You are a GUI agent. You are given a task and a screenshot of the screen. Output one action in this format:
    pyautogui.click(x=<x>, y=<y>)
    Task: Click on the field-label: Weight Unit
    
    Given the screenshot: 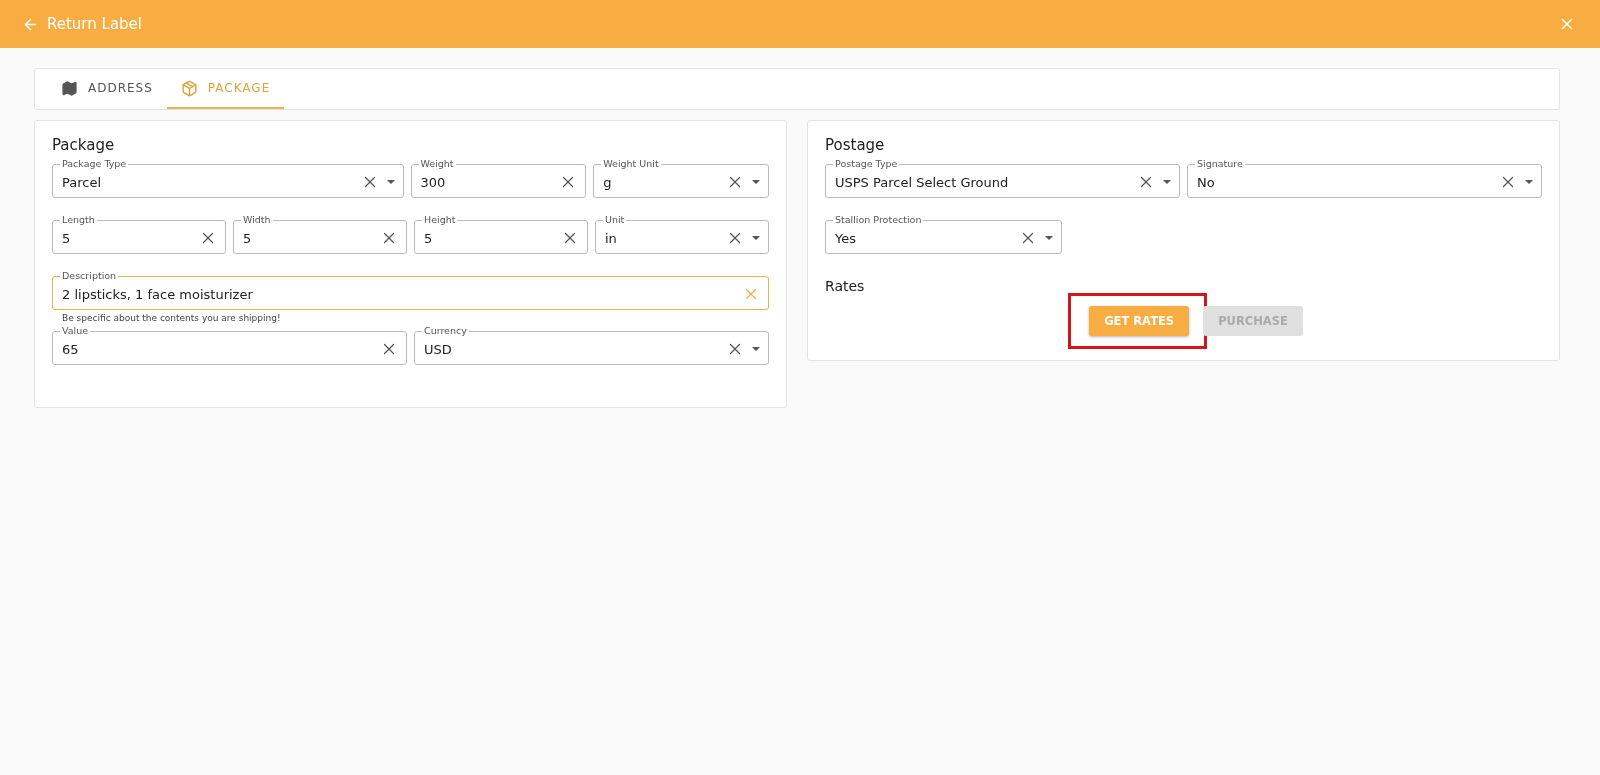 What is the action you would take?
    pyautogui.click(x=631, y=164)
    